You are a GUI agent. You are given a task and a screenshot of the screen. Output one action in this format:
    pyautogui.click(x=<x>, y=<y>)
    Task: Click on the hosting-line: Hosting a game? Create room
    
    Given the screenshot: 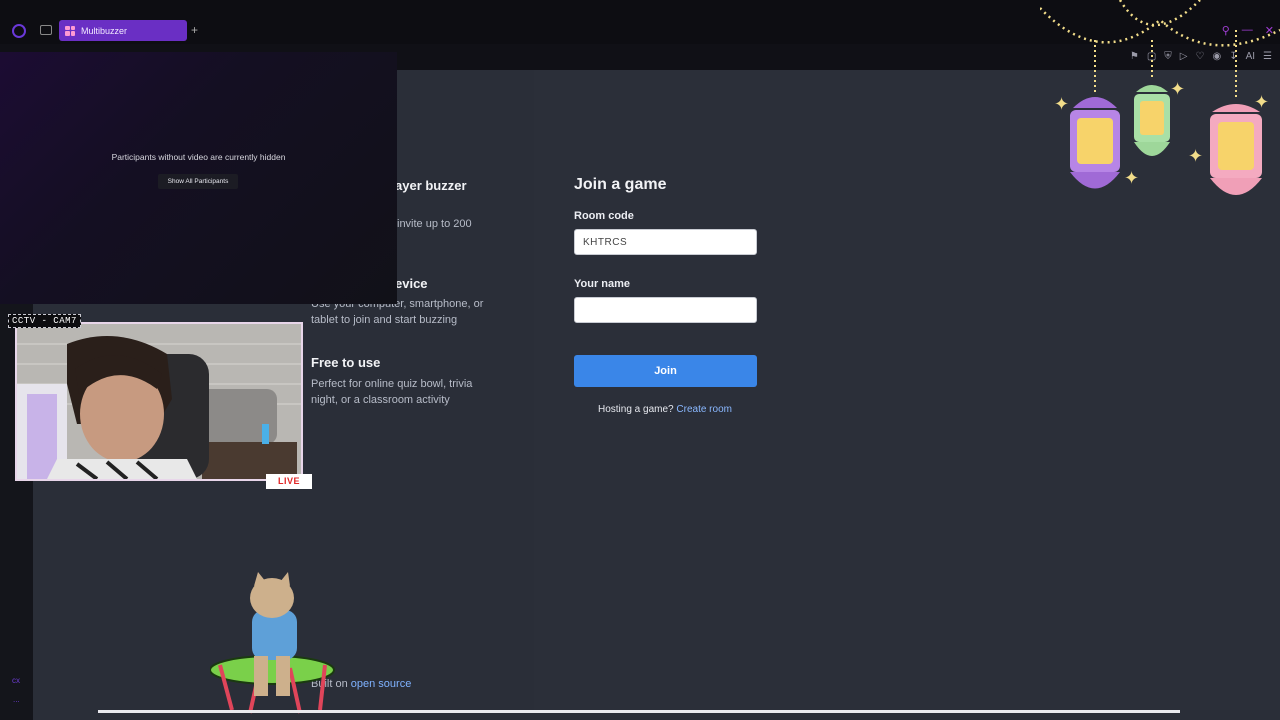 What is the action you would take?
    pyautogui.click(x=665, y=409)
    